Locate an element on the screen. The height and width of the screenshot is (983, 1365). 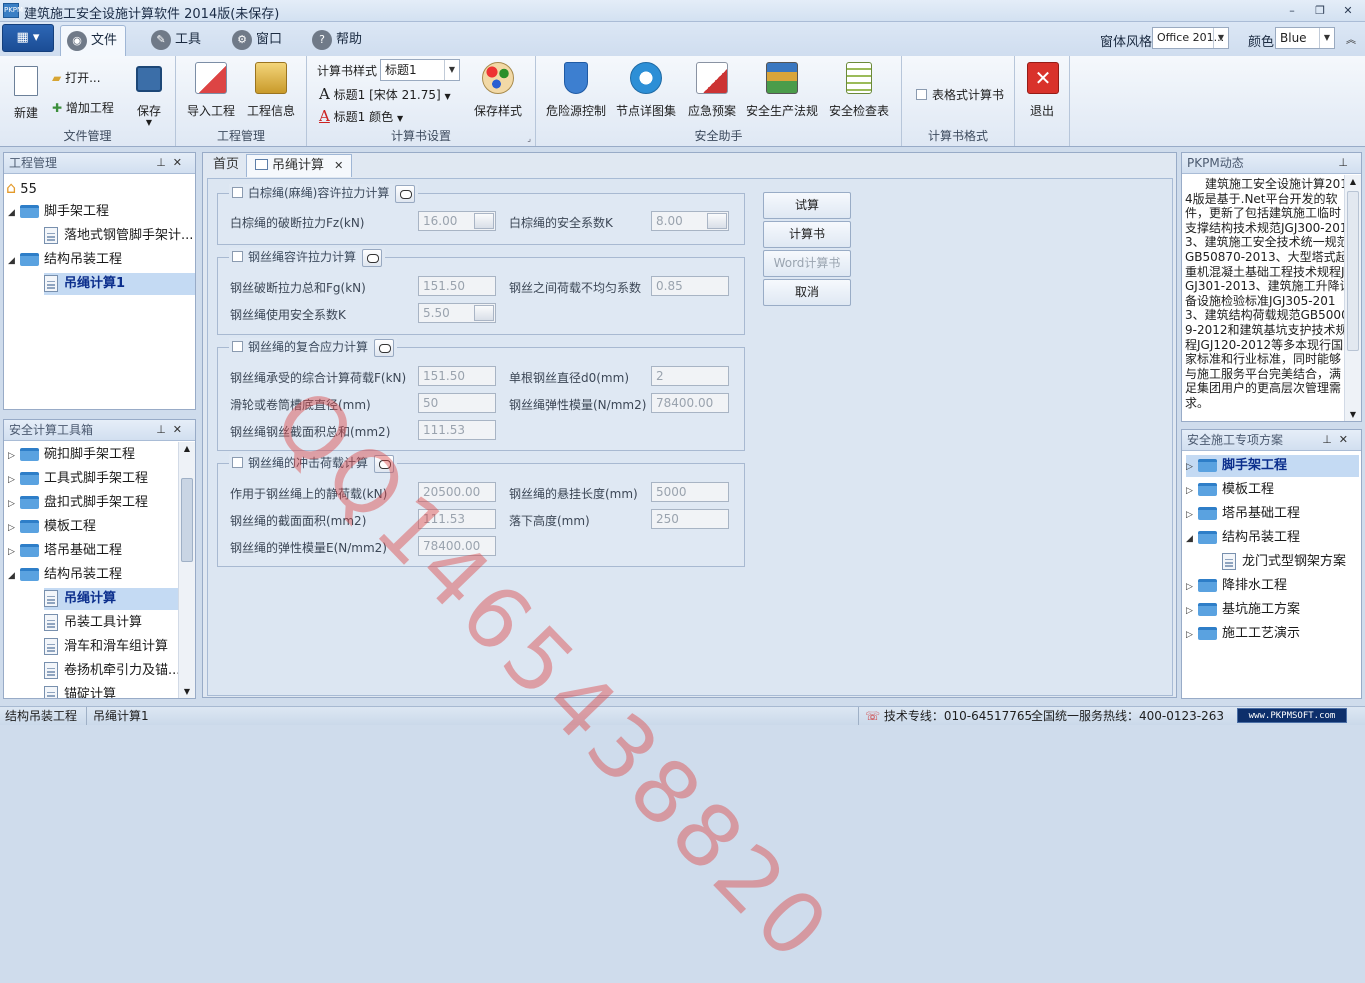
toolbox-item: 吊装工具计算 is located at coordinates (93, 623).